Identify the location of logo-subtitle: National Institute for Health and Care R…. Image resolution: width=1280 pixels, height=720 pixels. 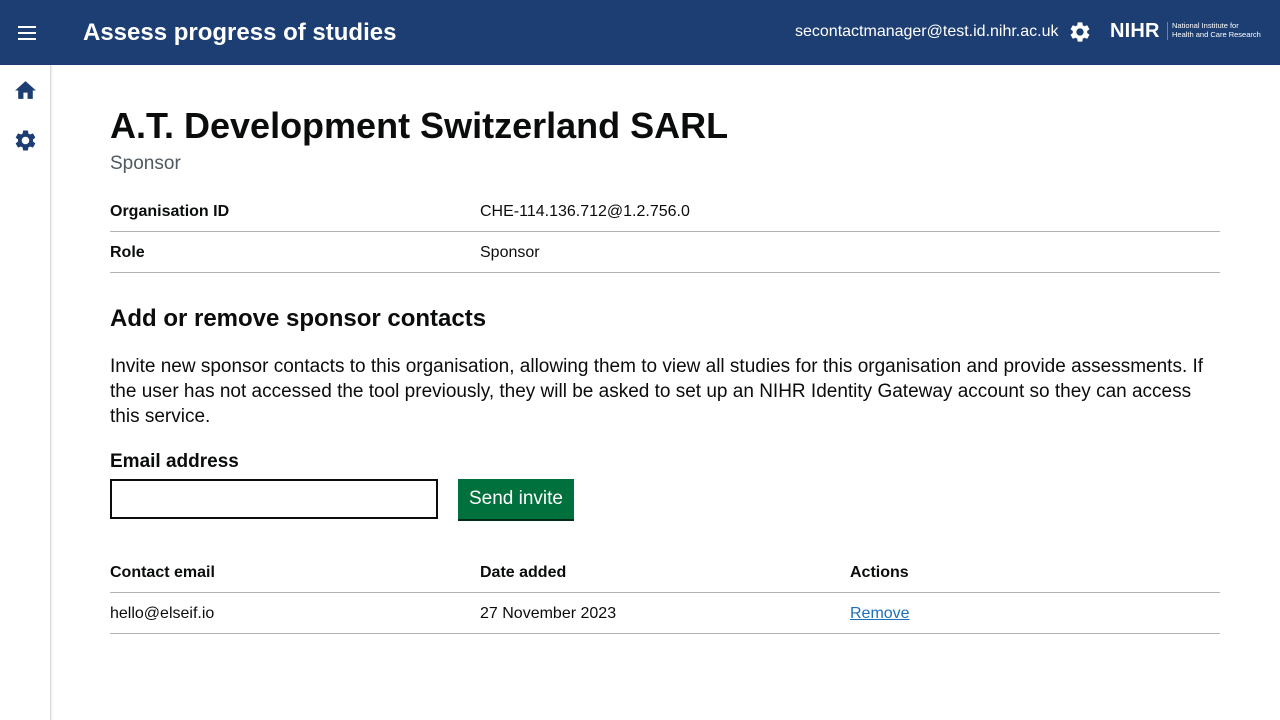
(1216, 30).